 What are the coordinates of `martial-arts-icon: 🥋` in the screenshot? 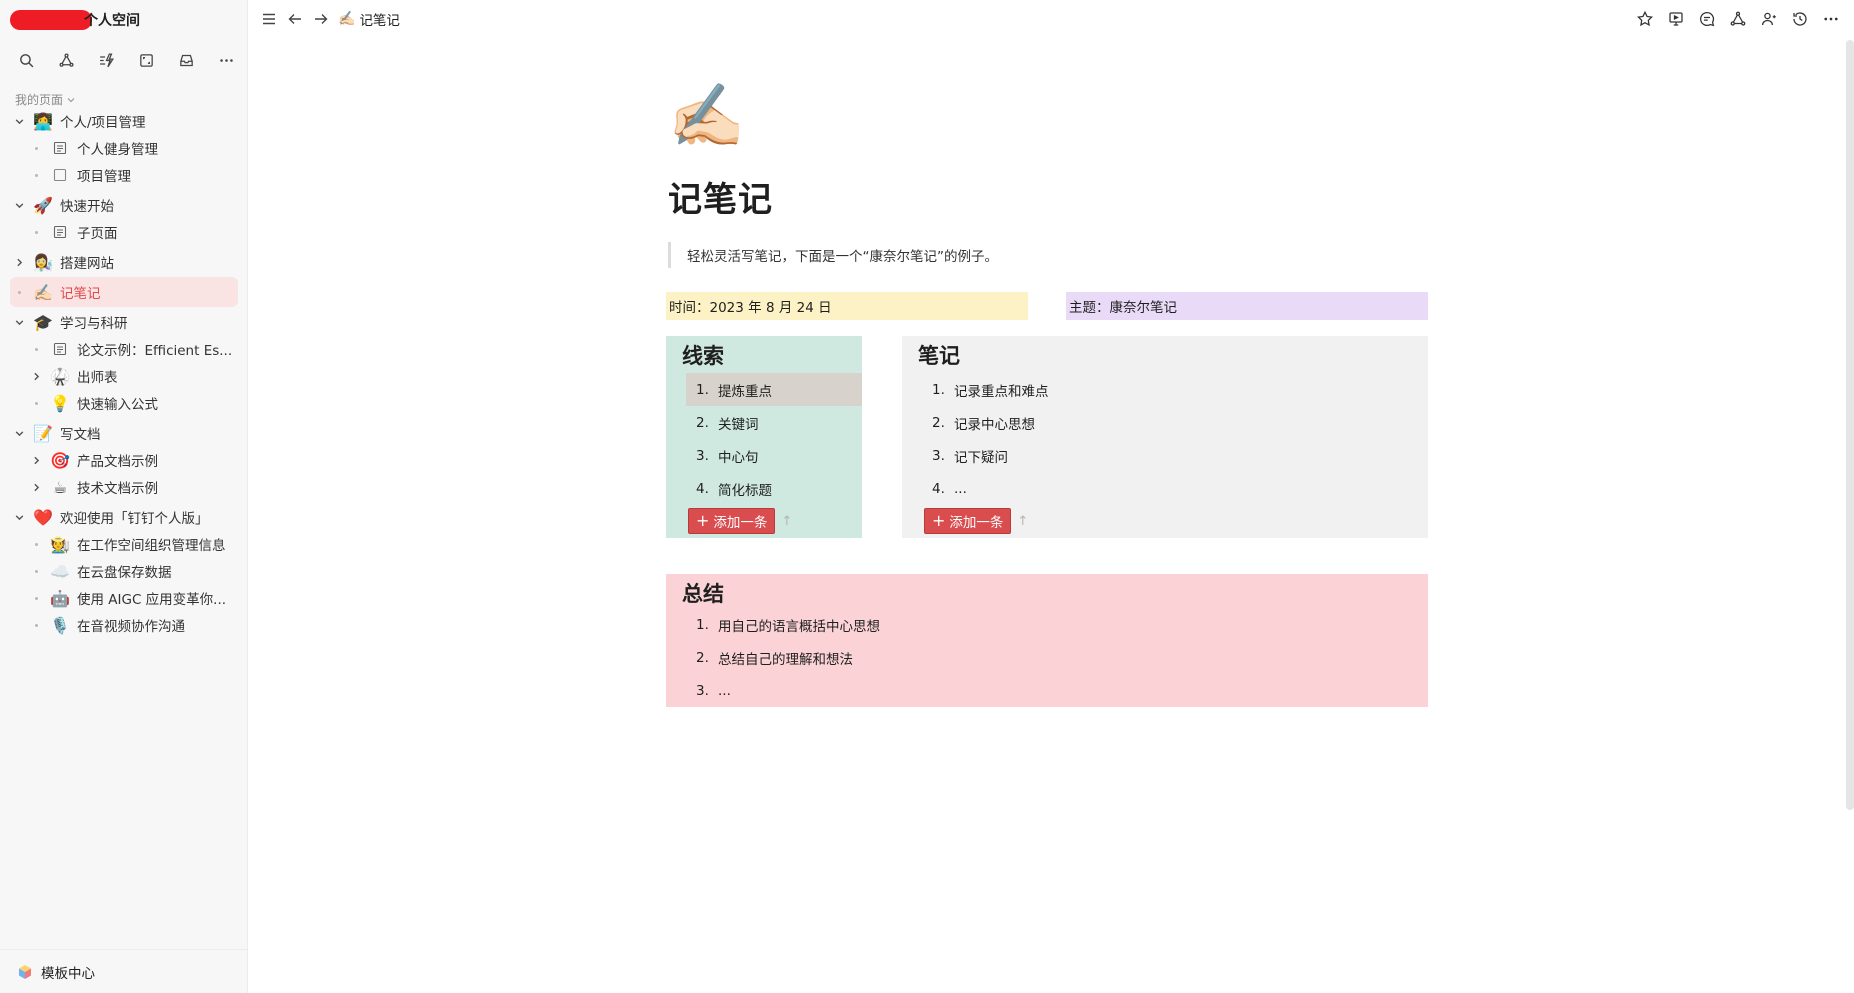 It's located at (60, 376).